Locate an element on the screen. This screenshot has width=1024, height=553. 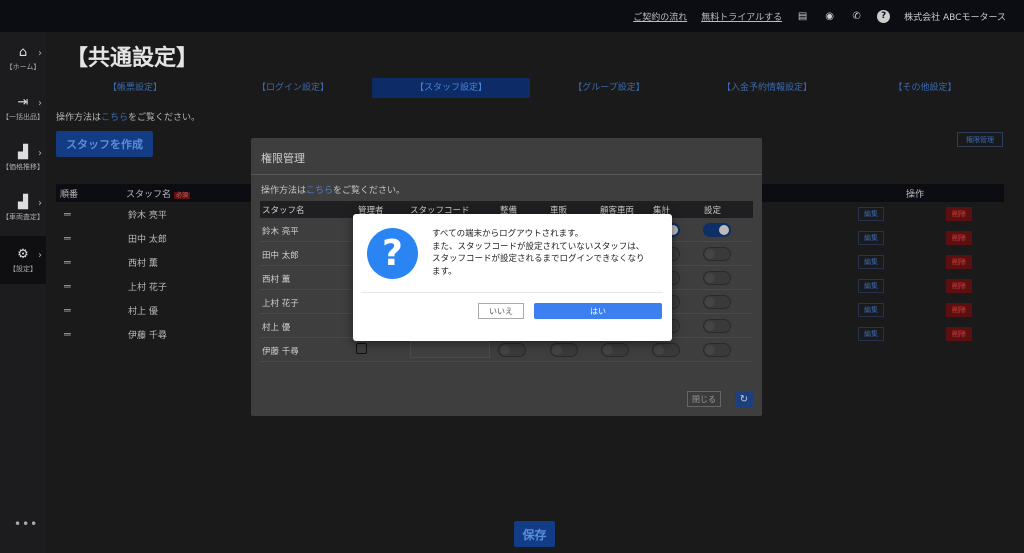
sidebar-item-label: 【設定】 is located at coordinates (23, 268).